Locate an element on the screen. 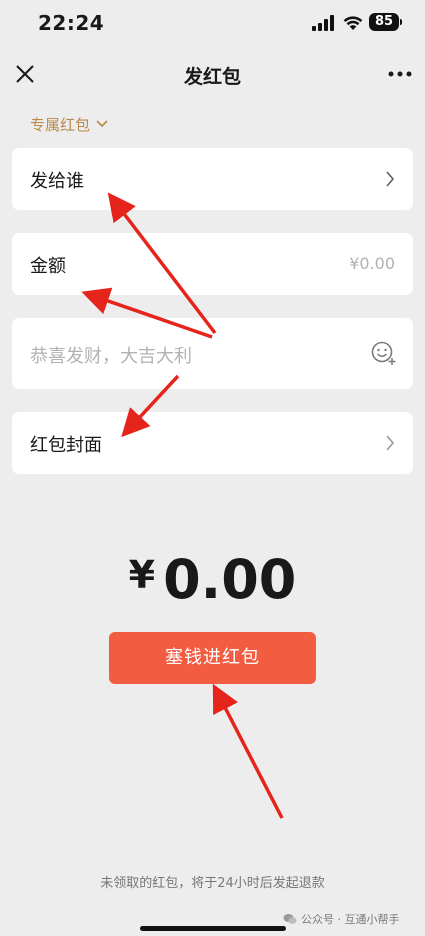 This screenshot has width=425, height=936. page-title: 发红包 is located at coordinates (212, 77).